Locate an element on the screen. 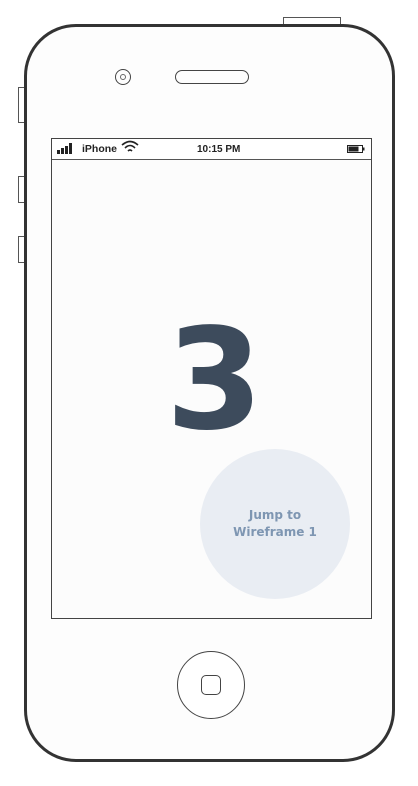 This screenshot has height=786, width=418. jump-button-label: Jump to Wireframe 1 is located at coordinates (275, 524).